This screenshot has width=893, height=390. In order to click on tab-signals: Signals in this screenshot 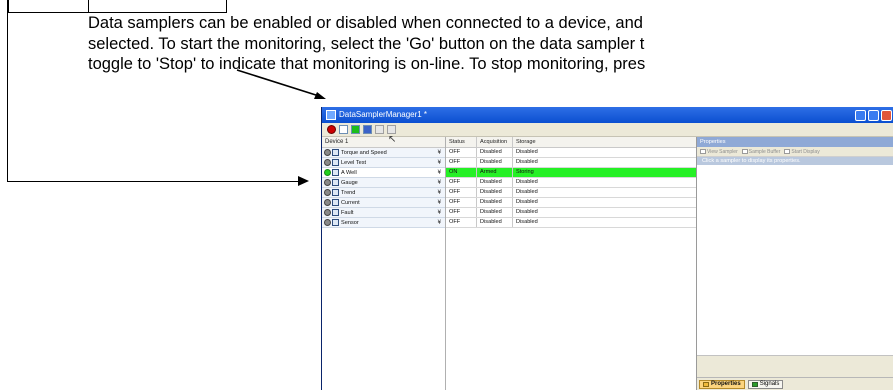, I will do `click(765, 384)`.